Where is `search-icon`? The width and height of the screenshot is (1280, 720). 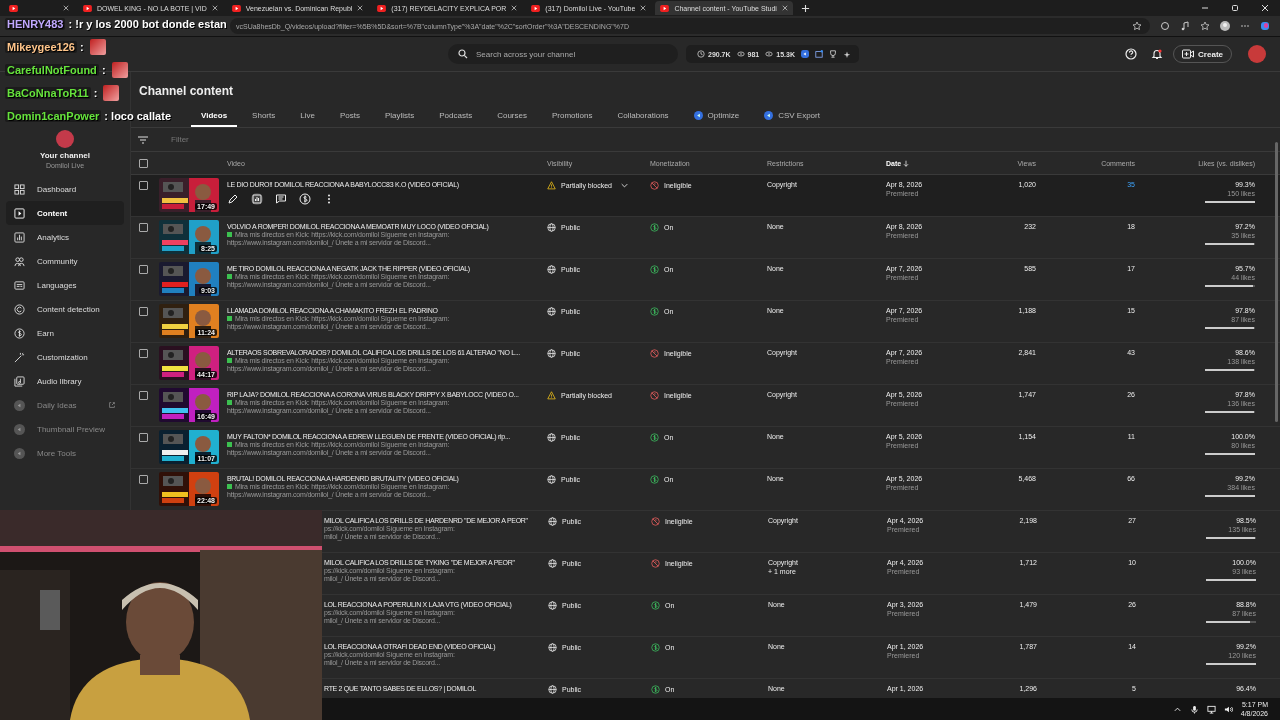
search-icon is located at coordinates (463, 54).